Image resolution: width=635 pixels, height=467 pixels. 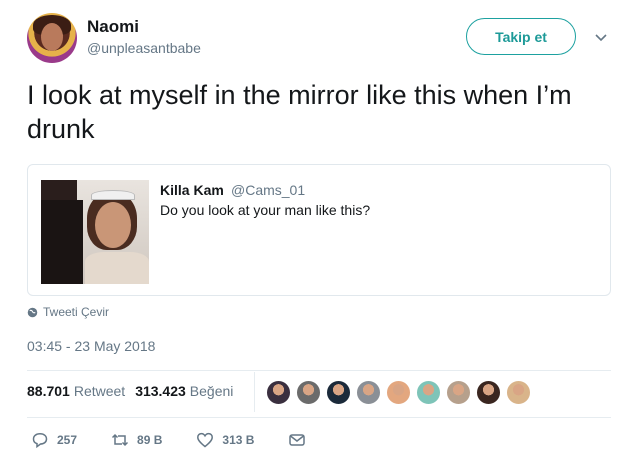 I want to click on tweet-stats: 88.701 Retweet 313.423 Beğeni, so click(x=135, y=391).